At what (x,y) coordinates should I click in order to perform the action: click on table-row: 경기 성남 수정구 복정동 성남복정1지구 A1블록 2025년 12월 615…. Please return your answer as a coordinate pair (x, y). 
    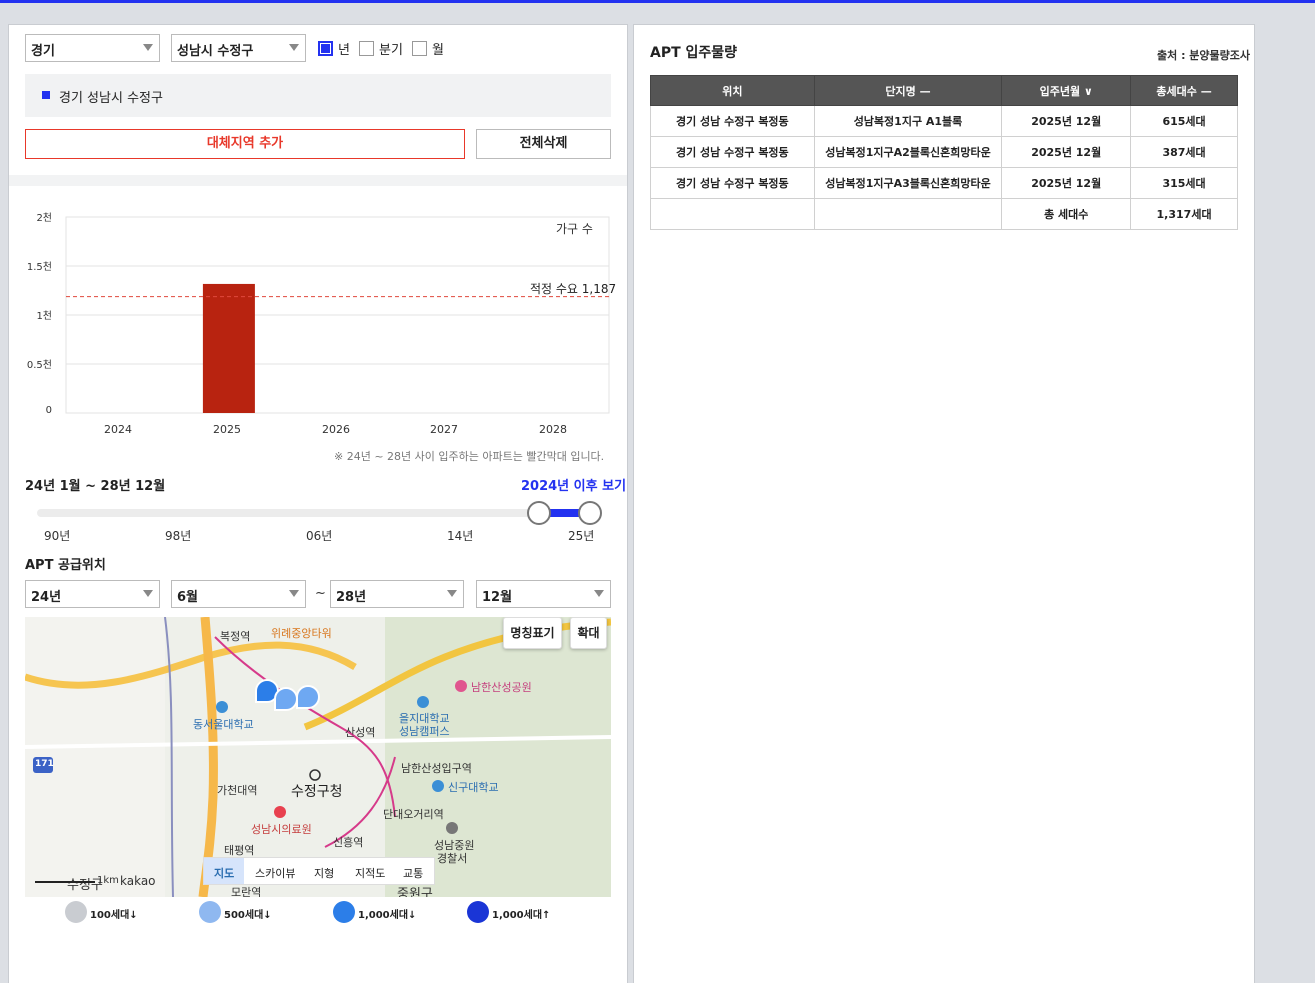
    Looking at the image, I should click on (944, 121).